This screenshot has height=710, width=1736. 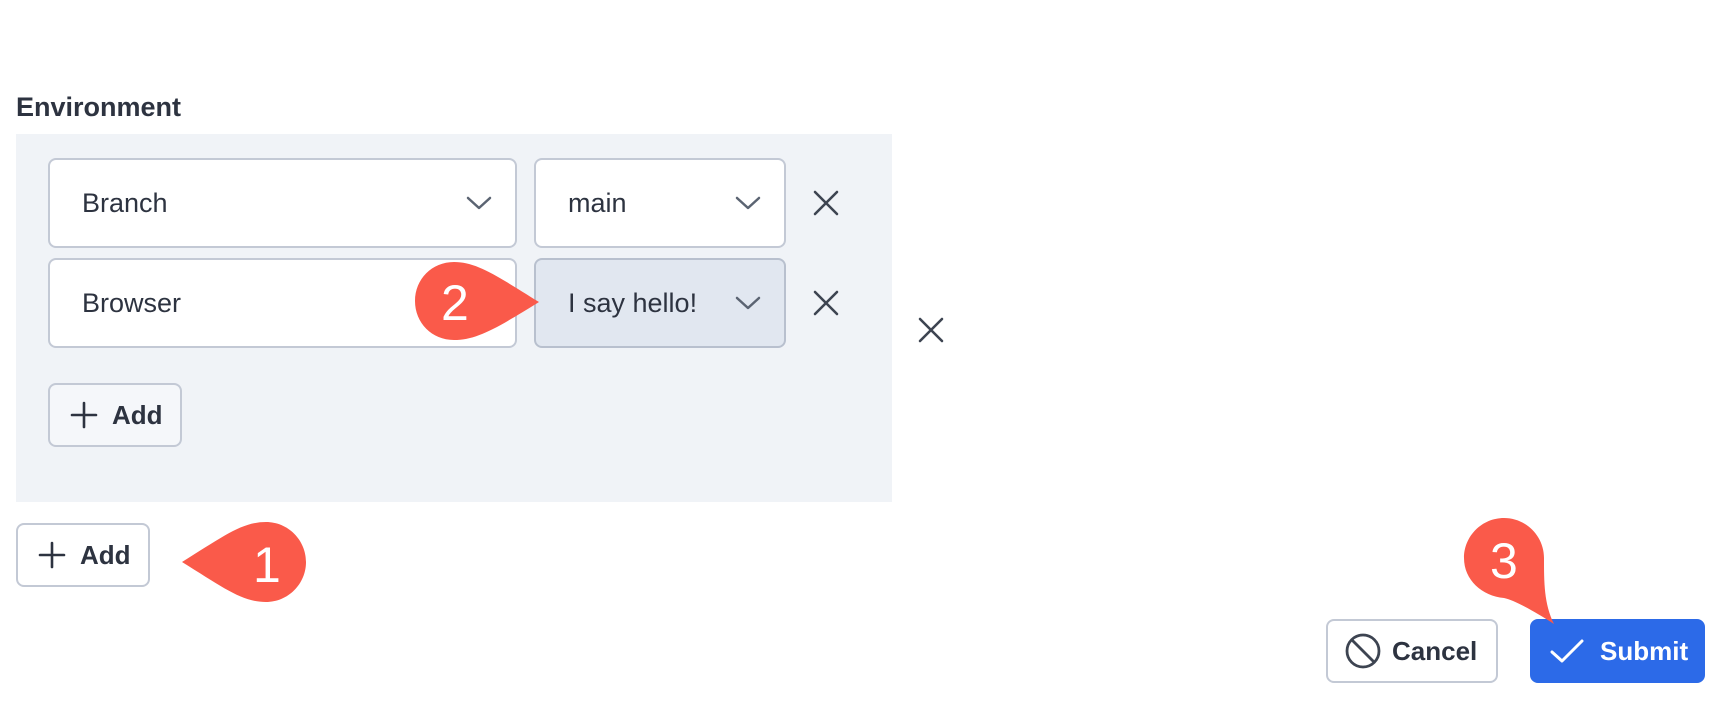 I want to click on add-variable-label: Add, so click(x=137, y=414).